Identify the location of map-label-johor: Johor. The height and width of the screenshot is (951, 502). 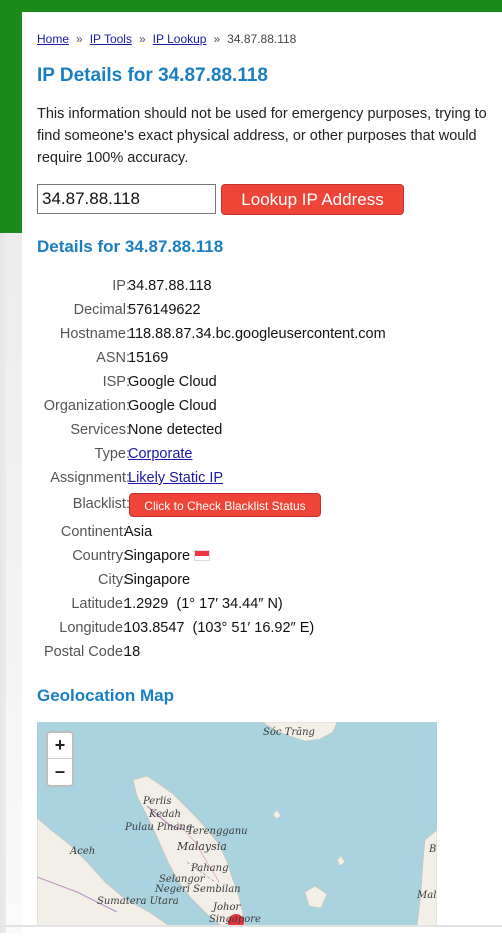
(227, 907).